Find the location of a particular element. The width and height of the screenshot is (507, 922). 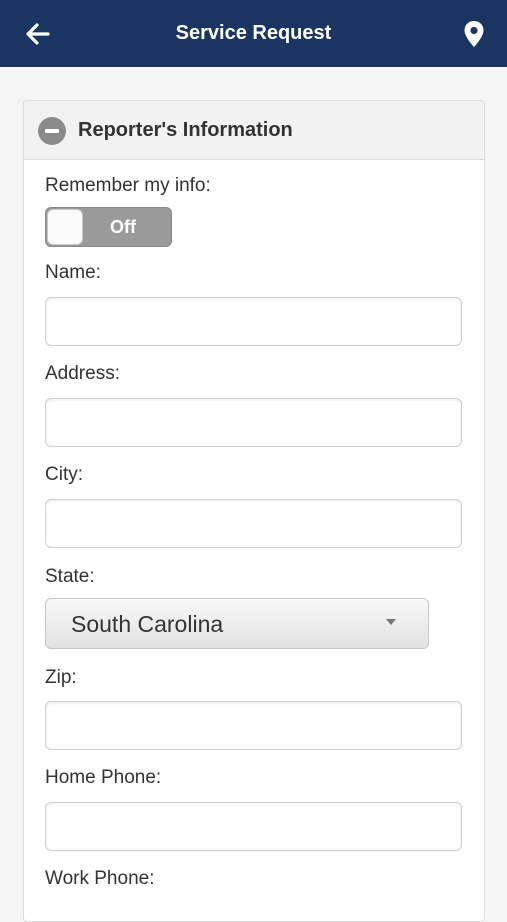

name-field is located at coordinates (253, 321).